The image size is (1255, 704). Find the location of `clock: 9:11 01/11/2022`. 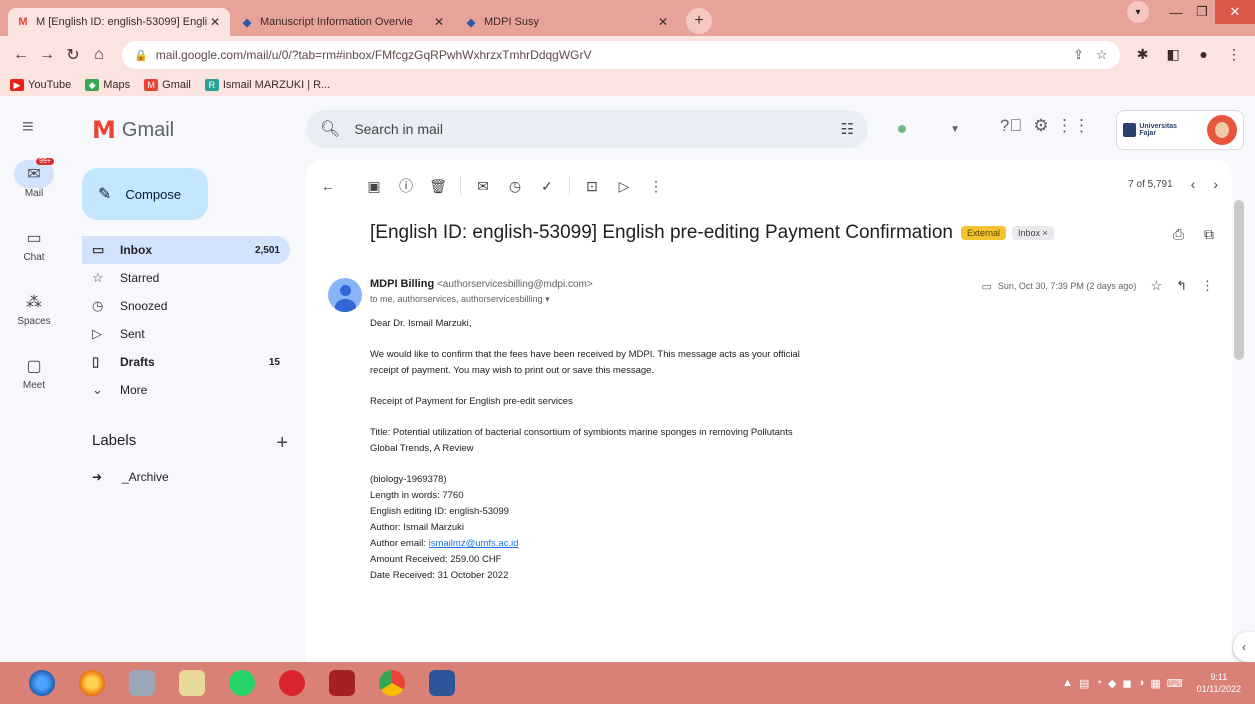

clock: 9:11 01/11/2022 is located at coordinates (1219, 683).